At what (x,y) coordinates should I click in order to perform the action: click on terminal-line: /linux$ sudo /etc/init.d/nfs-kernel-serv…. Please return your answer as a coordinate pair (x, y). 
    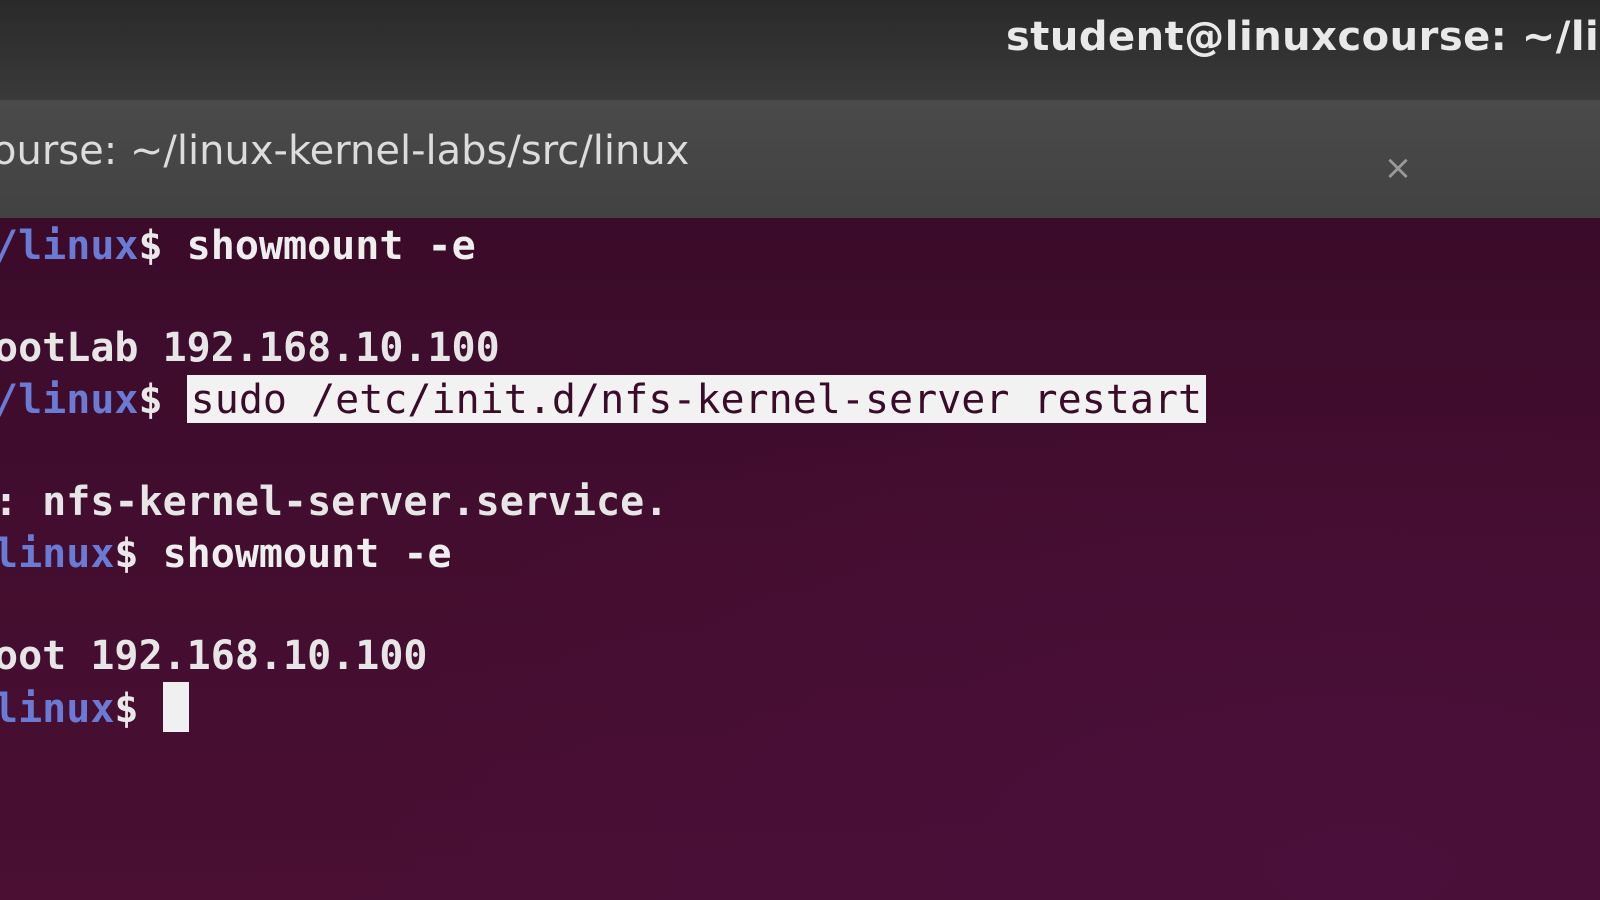
    Looking at the image, I should click on (603, 399).